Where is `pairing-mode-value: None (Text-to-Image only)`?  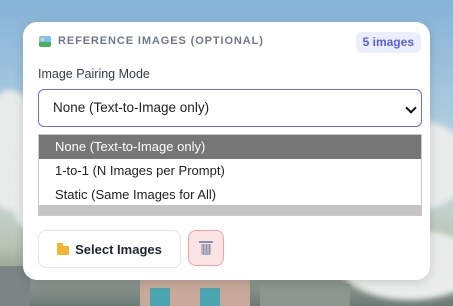 pairing-mode-value: None (Text-to-Image only) is located at coordinates (131, 107).